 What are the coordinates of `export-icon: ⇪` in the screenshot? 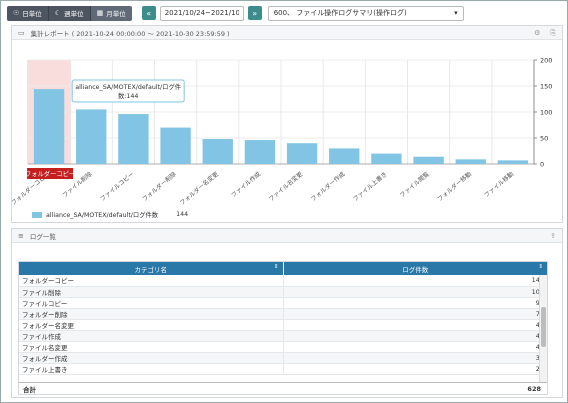 It's located at (553, 236).